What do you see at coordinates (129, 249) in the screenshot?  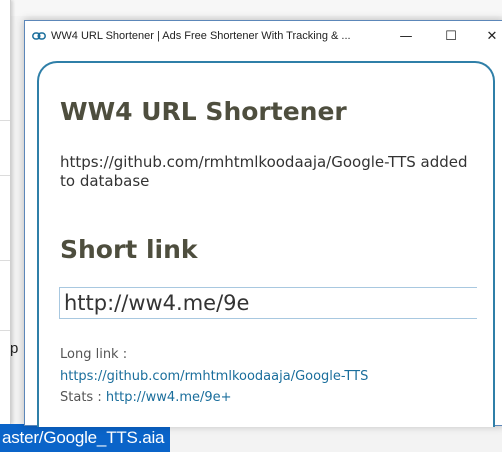 I see `short-link-heading: Short link` at bounding box center [129, 249].